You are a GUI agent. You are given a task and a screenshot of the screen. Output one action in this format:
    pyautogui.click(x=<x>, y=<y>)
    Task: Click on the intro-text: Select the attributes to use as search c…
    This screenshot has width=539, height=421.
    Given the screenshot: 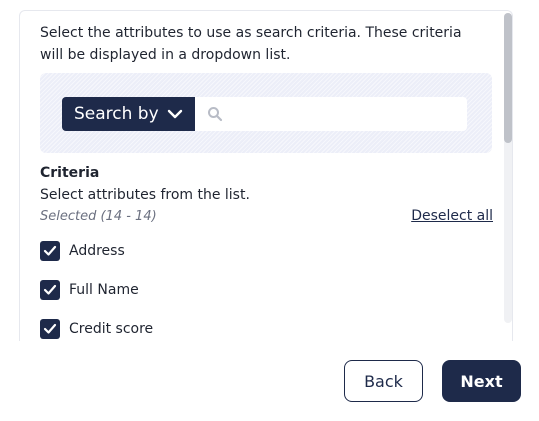 What is the action you would take?
    pyautogui.click(x=251, y=44)
    